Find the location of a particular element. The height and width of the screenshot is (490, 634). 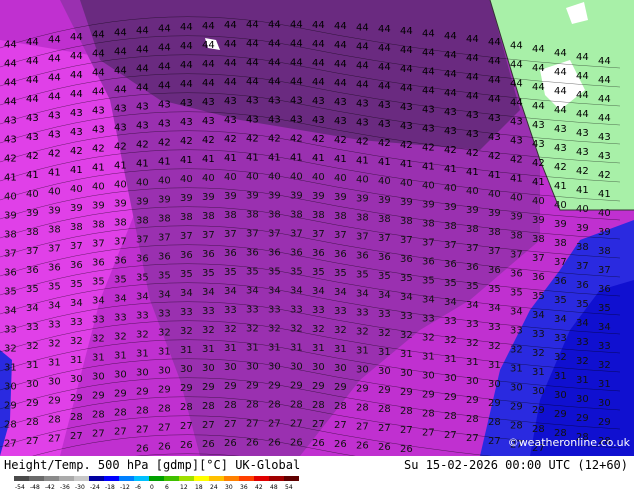

scale-swatches is located at coordinates (156, 478).